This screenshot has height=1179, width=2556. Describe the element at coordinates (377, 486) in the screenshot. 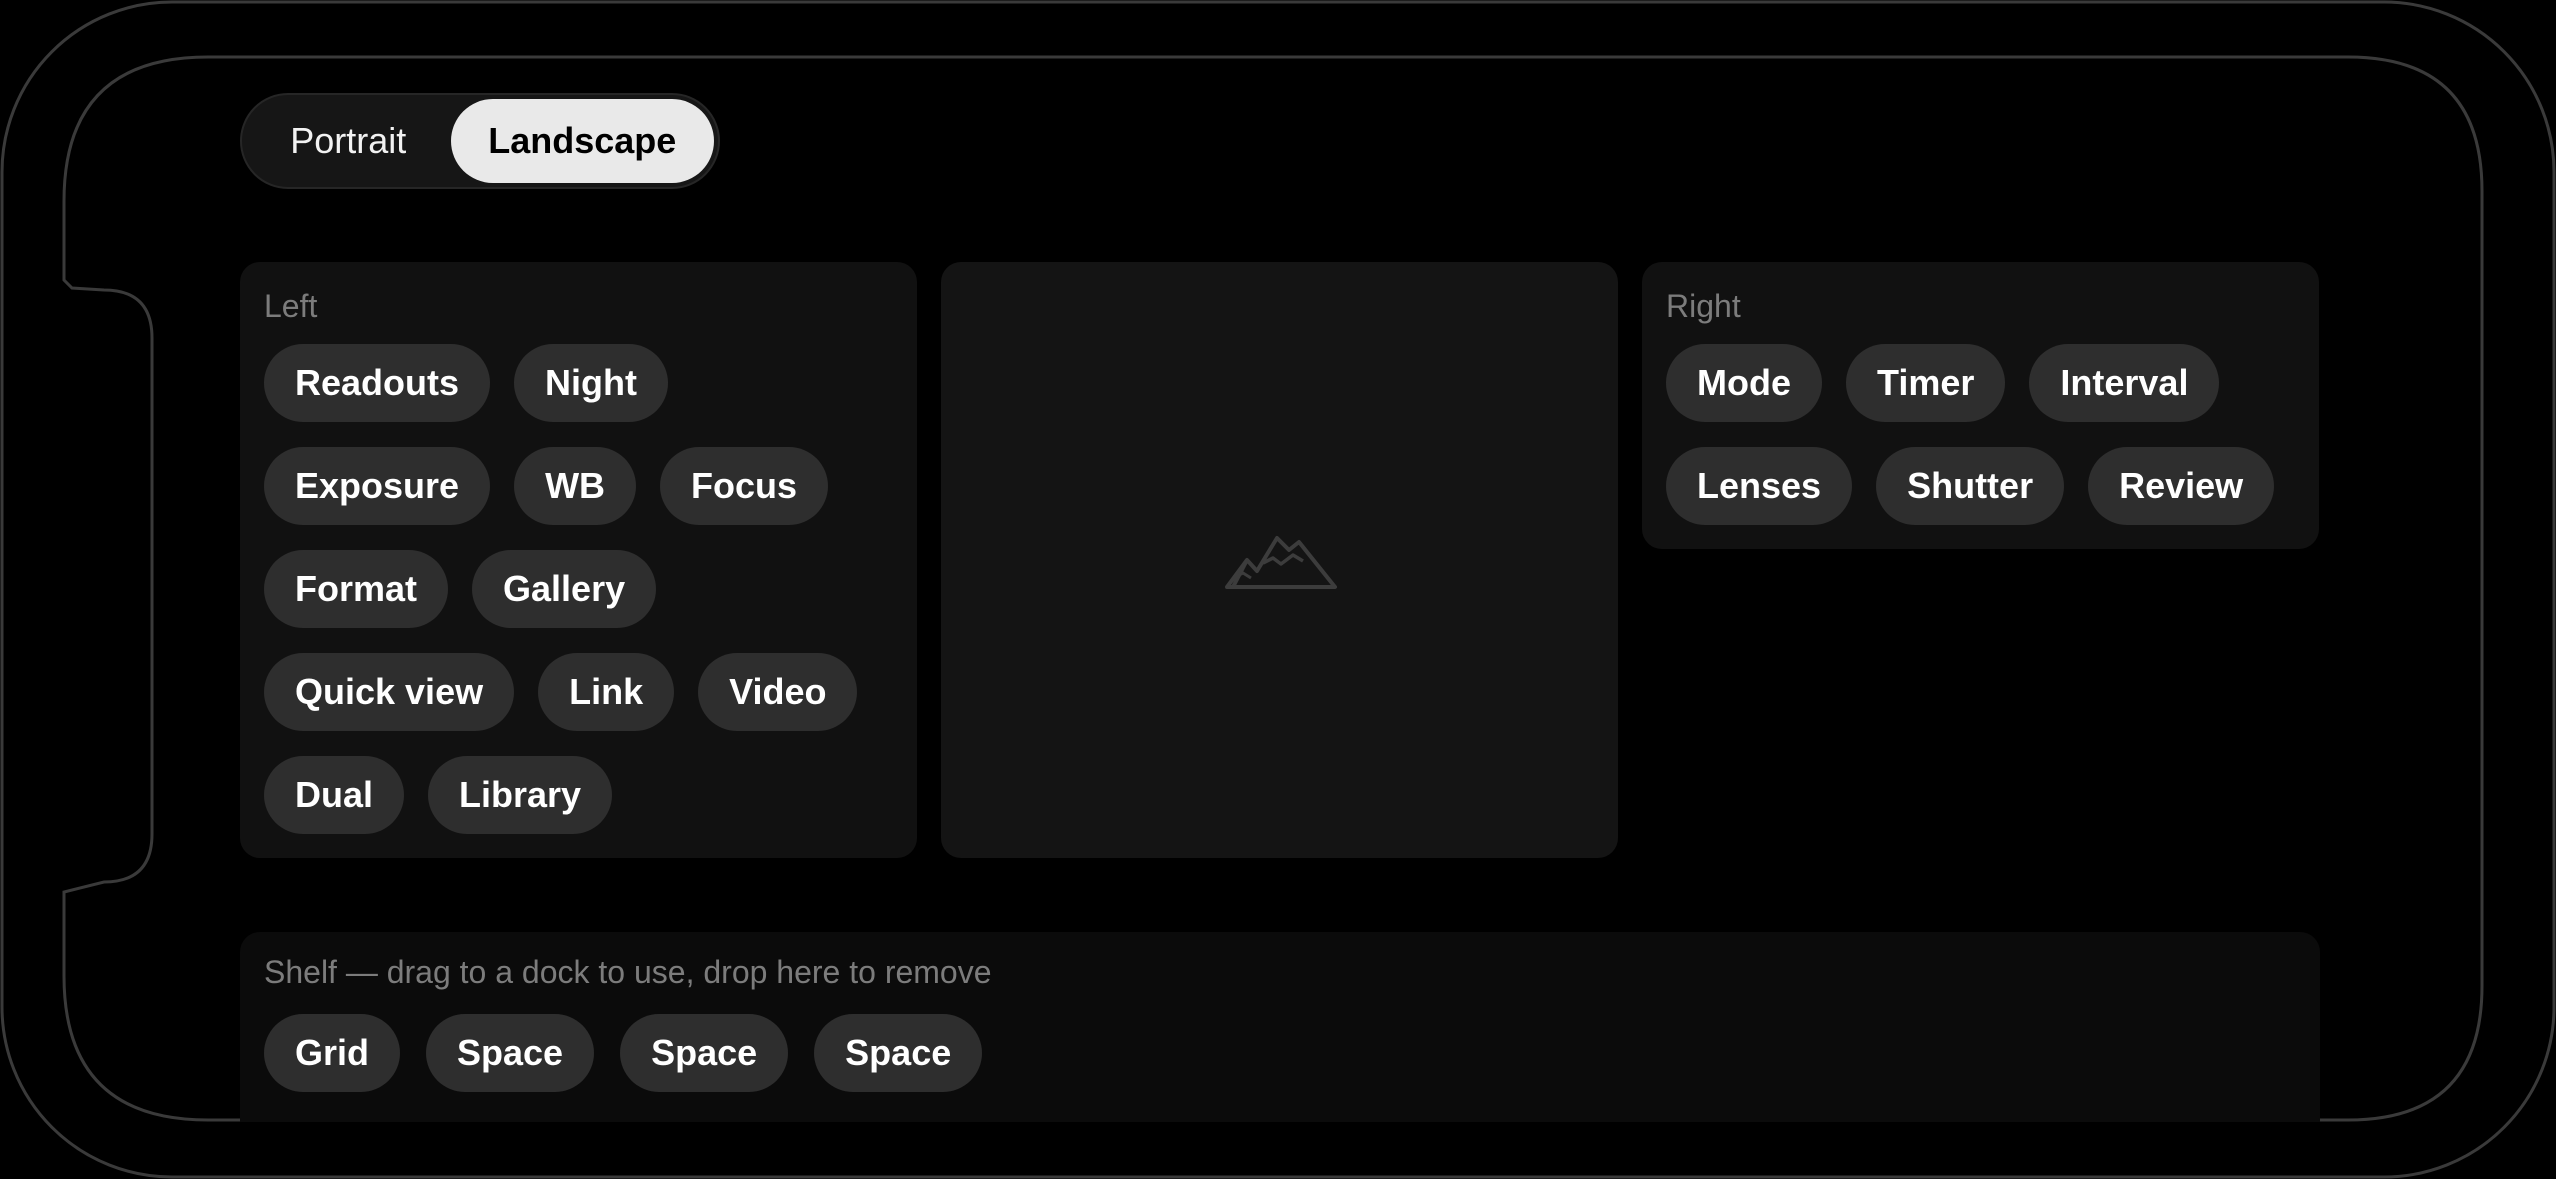

I see `chip-exposure: Exposure` at that location.